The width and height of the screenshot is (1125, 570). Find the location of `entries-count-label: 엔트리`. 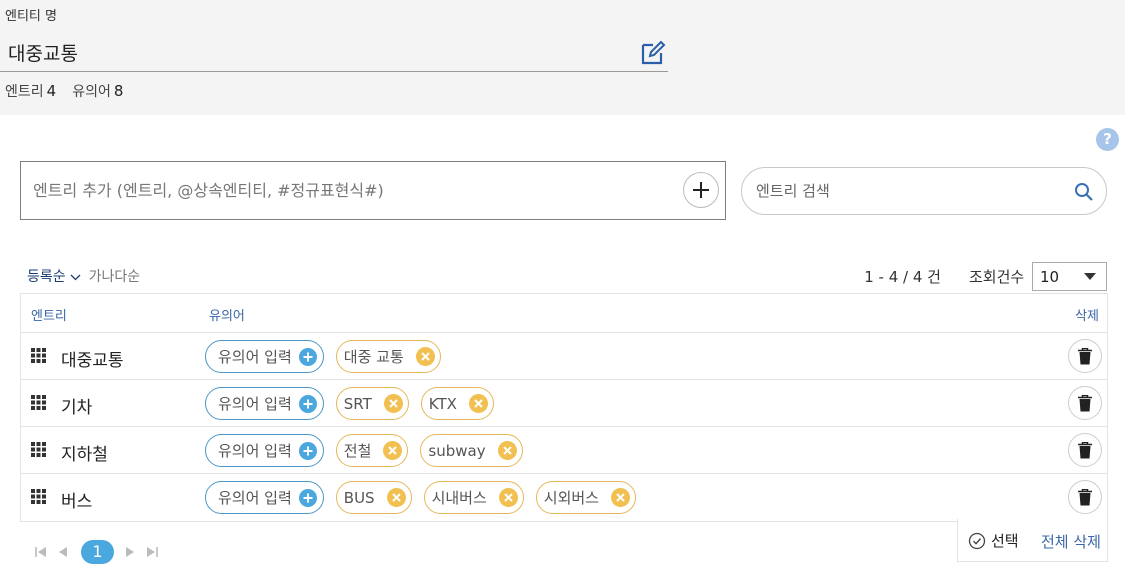

entries-count-label: 엔트리 is located at coordinates (24, 92).